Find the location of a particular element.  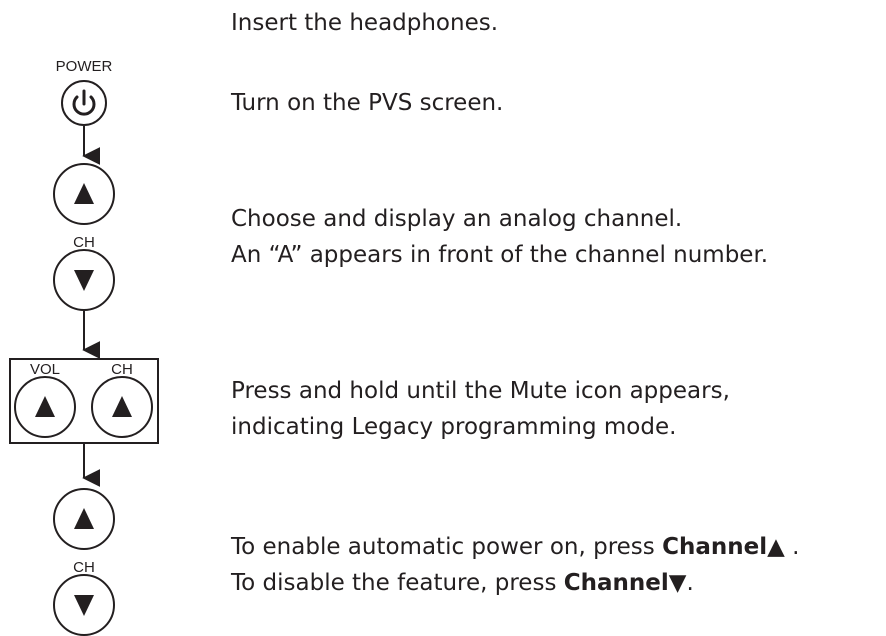

power-label: POWER is located at coordinates (84, 66).